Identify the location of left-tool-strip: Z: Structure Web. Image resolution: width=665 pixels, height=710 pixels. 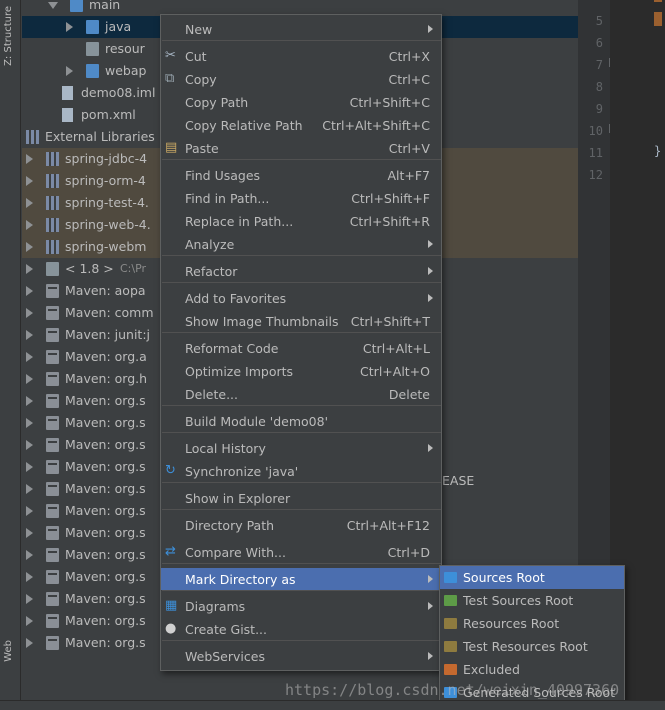
(10, 355).